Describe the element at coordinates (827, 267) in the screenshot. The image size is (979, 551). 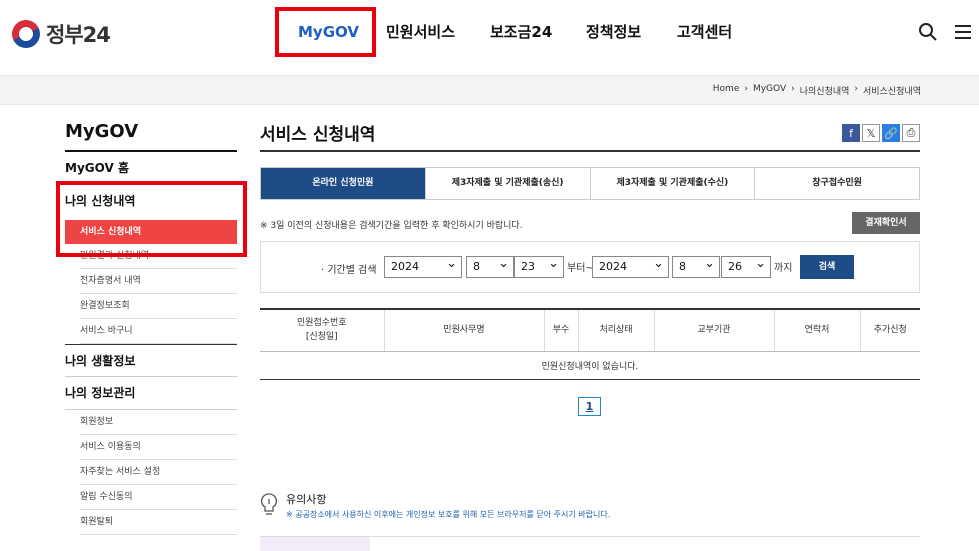
I see `search-button: 검색` at that location.